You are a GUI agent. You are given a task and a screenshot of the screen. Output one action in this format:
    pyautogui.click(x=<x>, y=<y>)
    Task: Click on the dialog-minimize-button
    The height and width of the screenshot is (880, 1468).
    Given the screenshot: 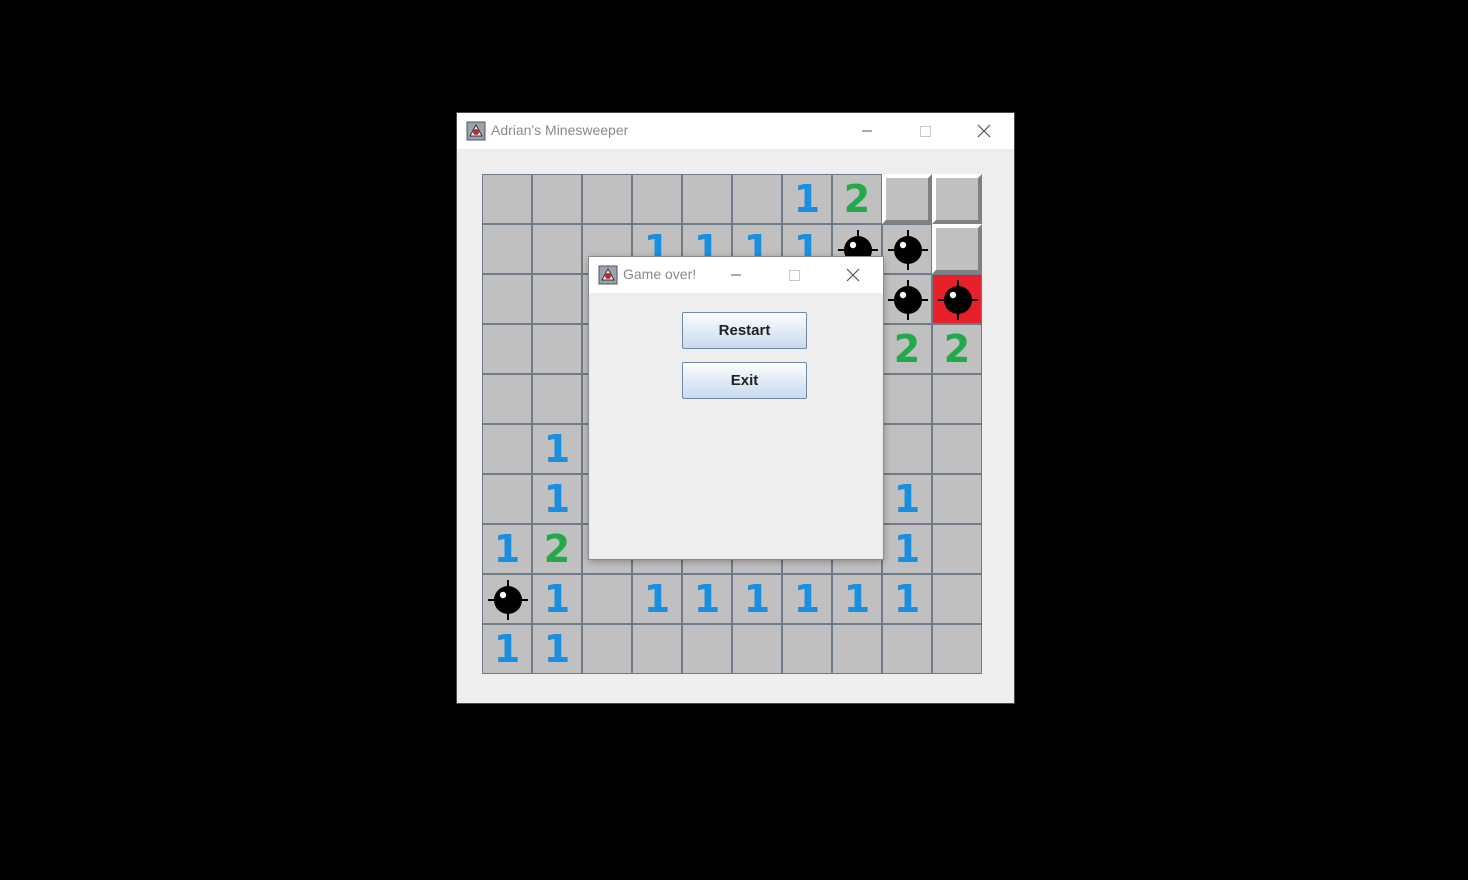 What is the action you would take?
    pyautogui.click(x=736, y=275)
    